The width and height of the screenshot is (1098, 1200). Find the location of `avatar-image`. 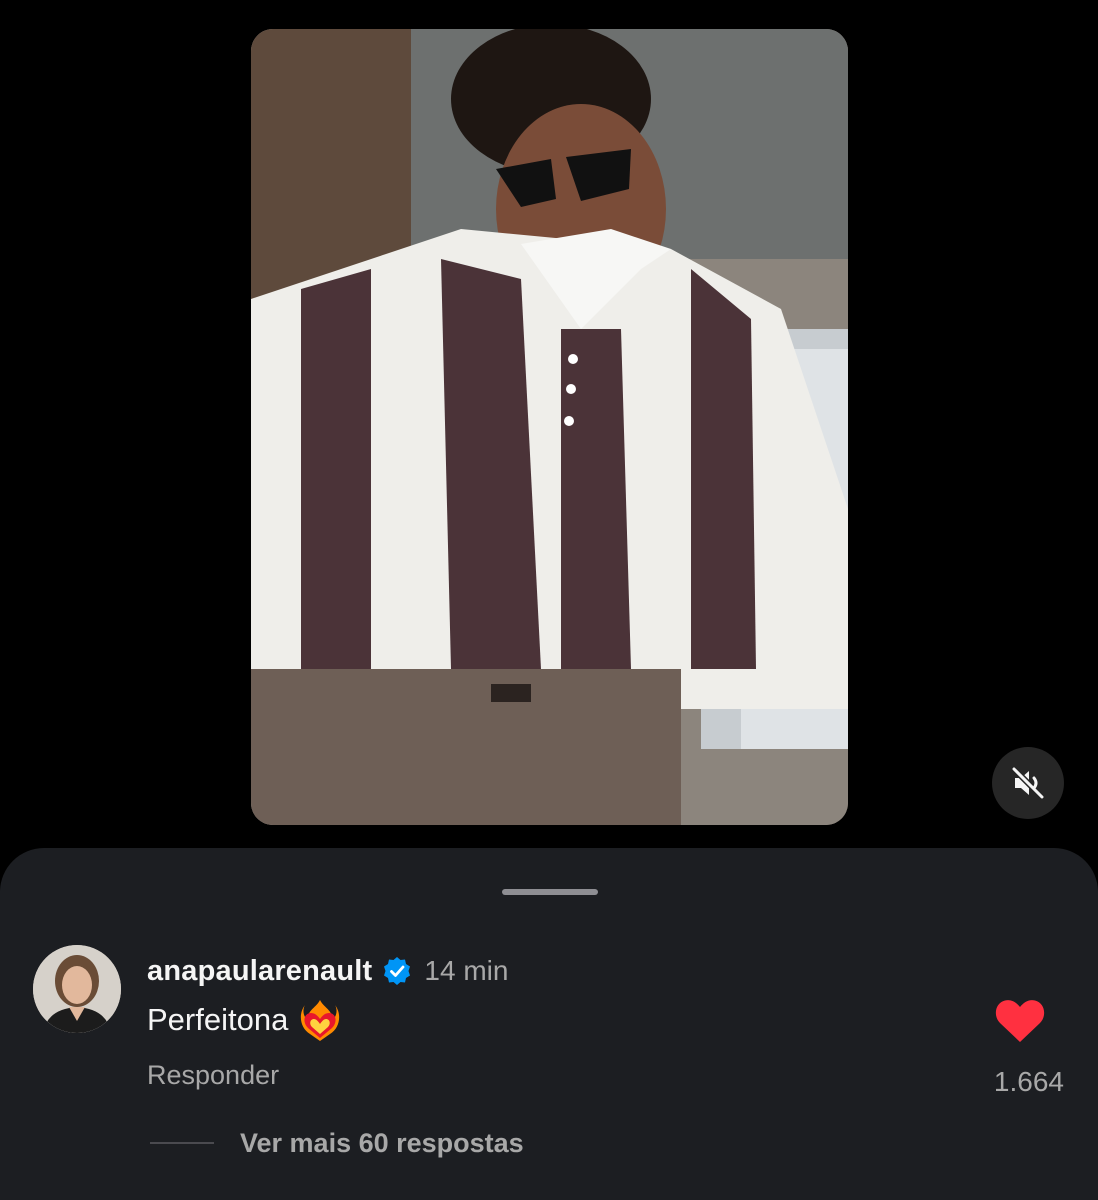

avatar-image is located at coordinates (77, 989).